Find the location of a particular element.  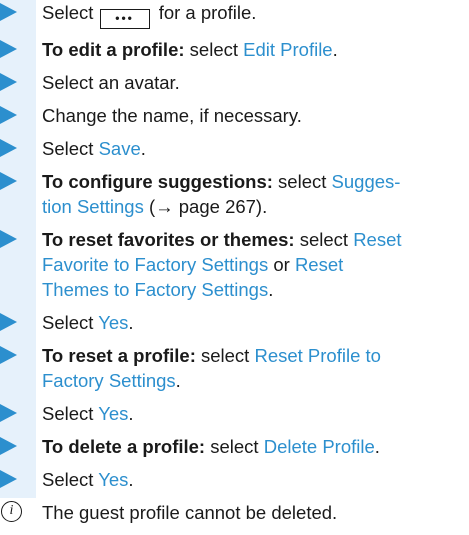

step-text-segment: for a profile. is located at coordinates (205, 12).